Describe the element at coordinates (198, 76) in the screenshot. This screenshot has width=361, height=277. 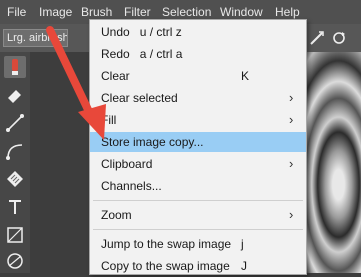
I see `menu-item-clear: Clear K` at that location.